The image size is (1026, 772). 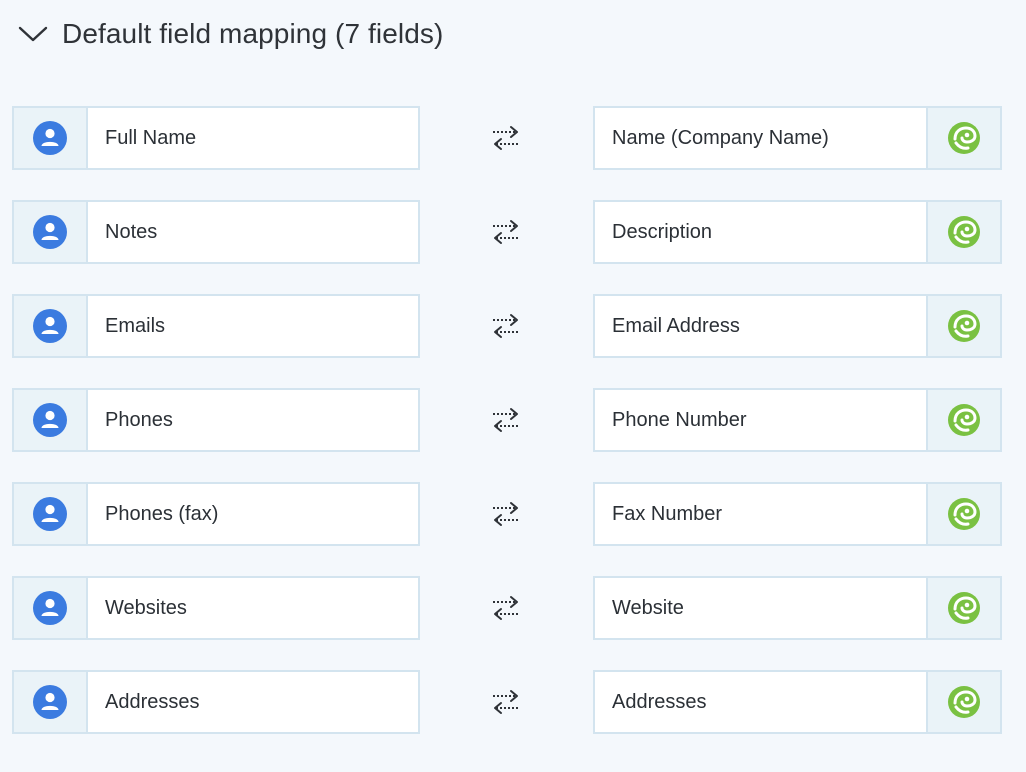 I want to click on source-field: Phones (fax), so click(x=216, y=514).